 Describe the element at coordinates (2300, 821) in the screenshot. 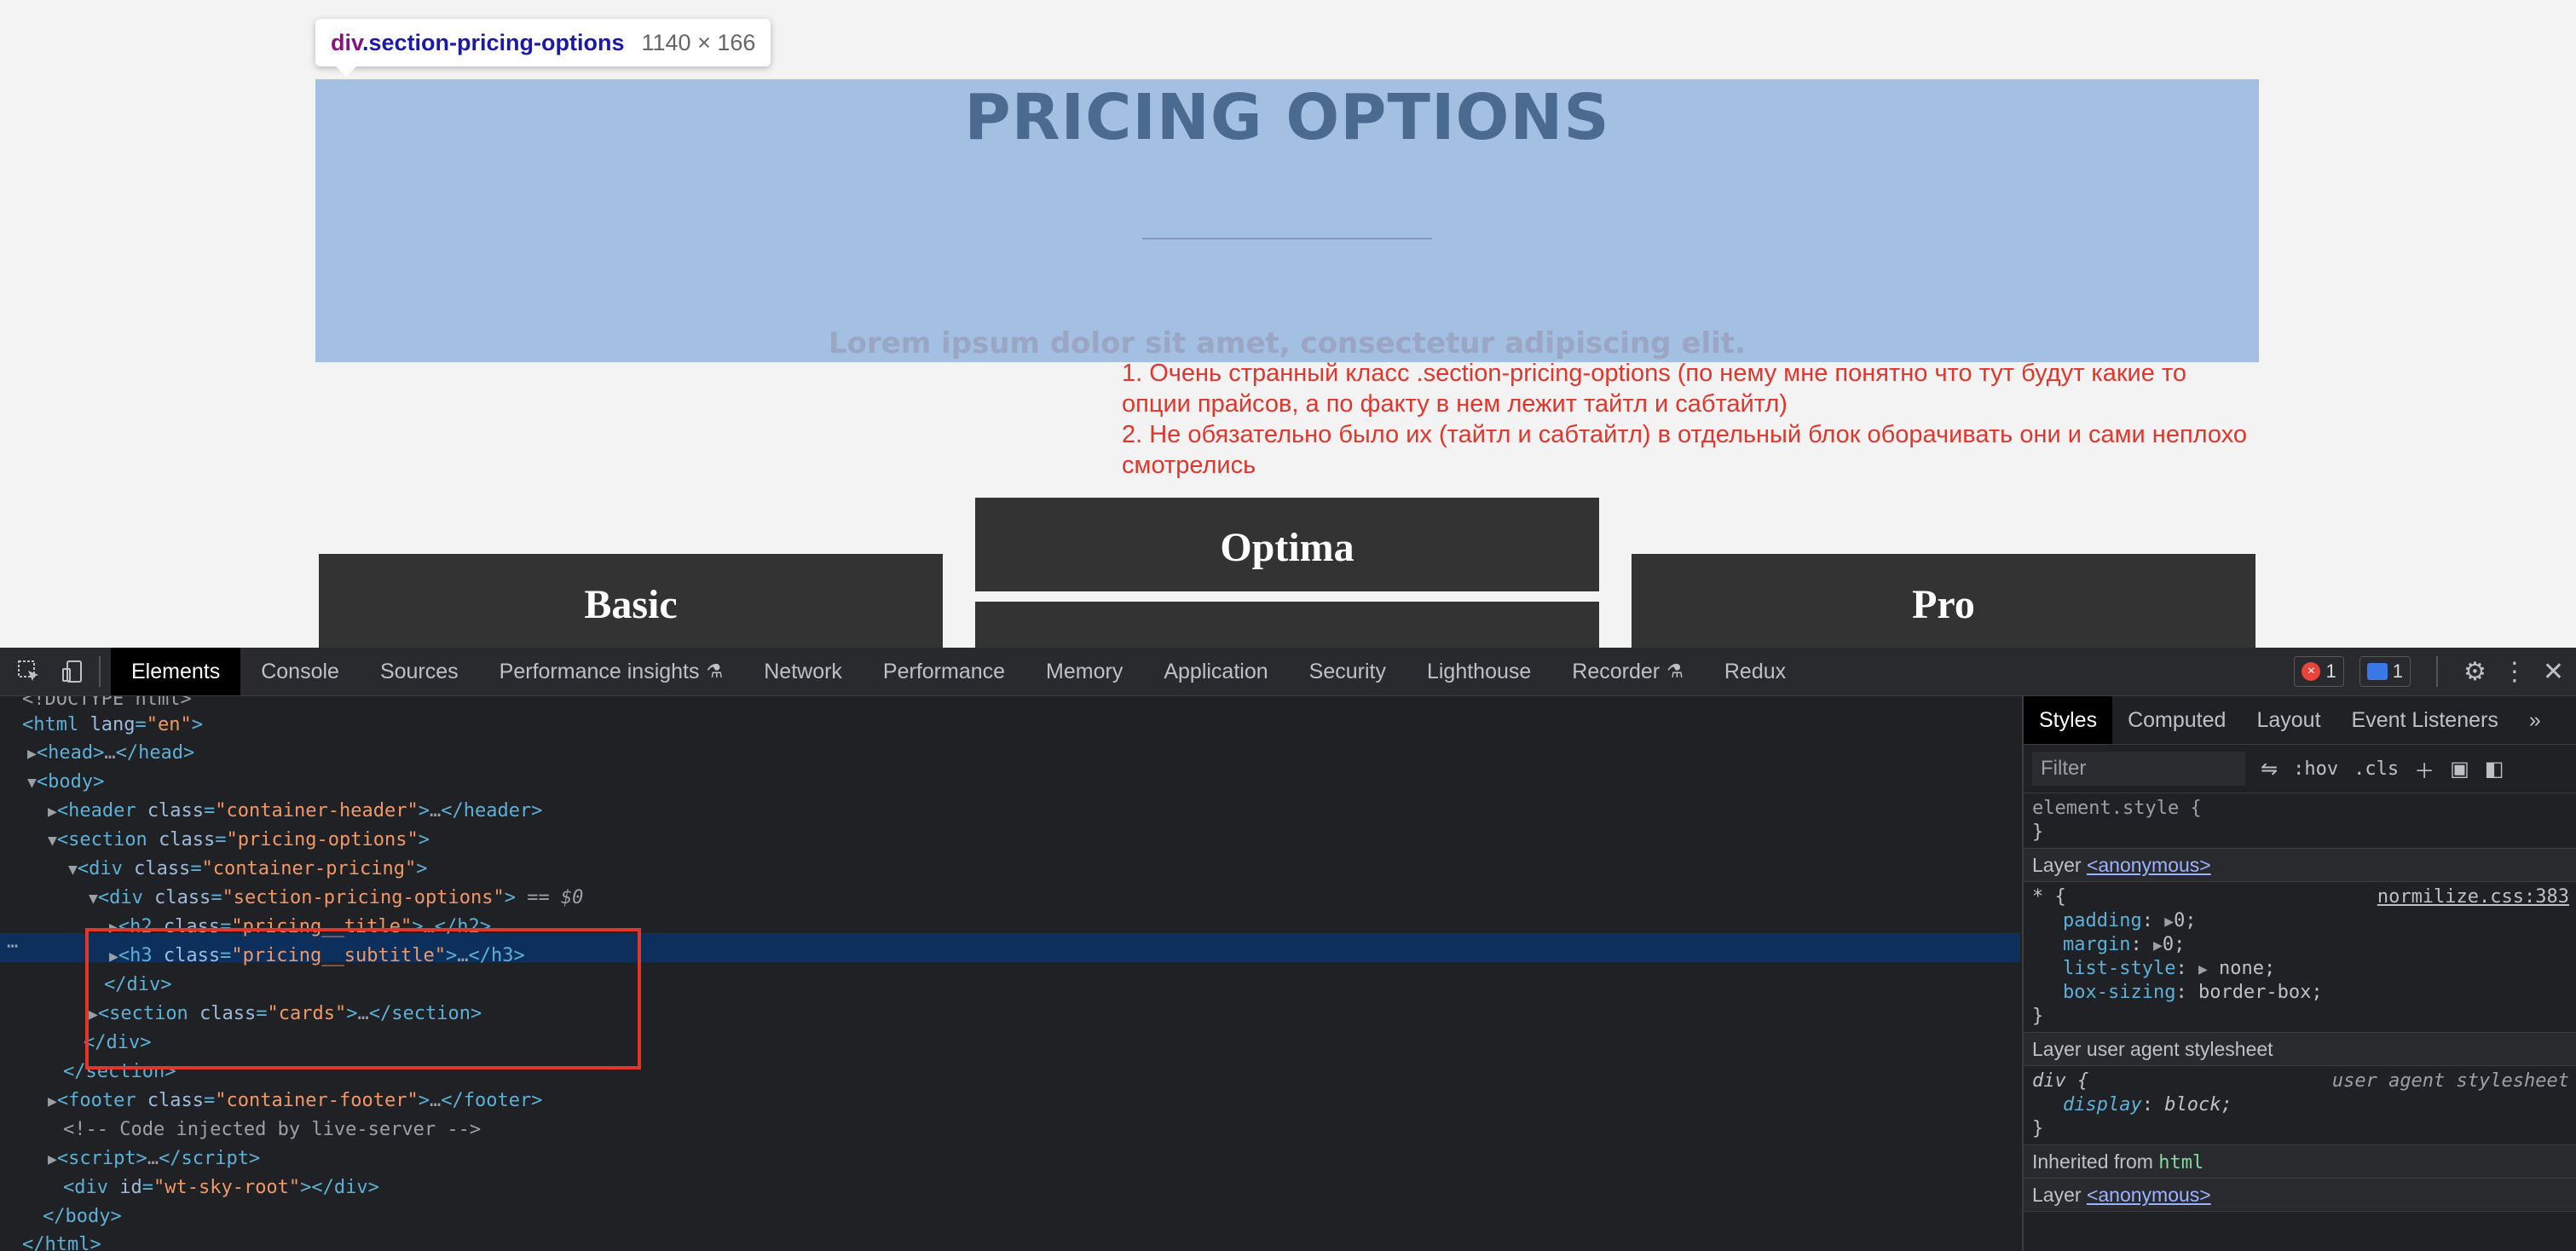

I see `element-style-rule: element.style { }` at that location.